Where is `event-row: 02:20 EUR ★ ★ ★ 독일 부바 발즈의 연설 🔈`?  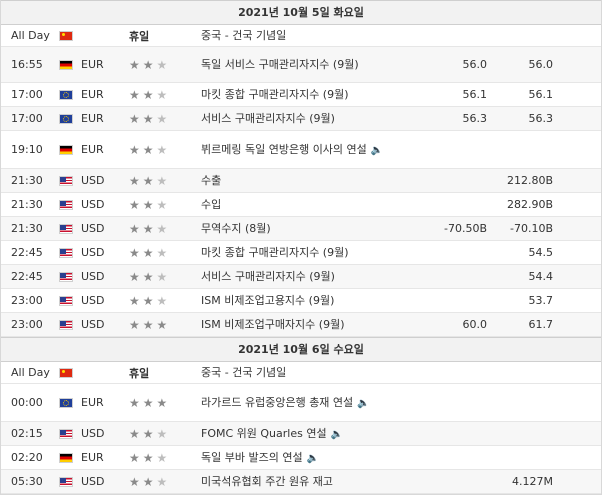 event-row: 02:20 EUR ★ ★ ★ 독일 부바 발즈의 연설 🔈 is located at coordinates (301, 458).